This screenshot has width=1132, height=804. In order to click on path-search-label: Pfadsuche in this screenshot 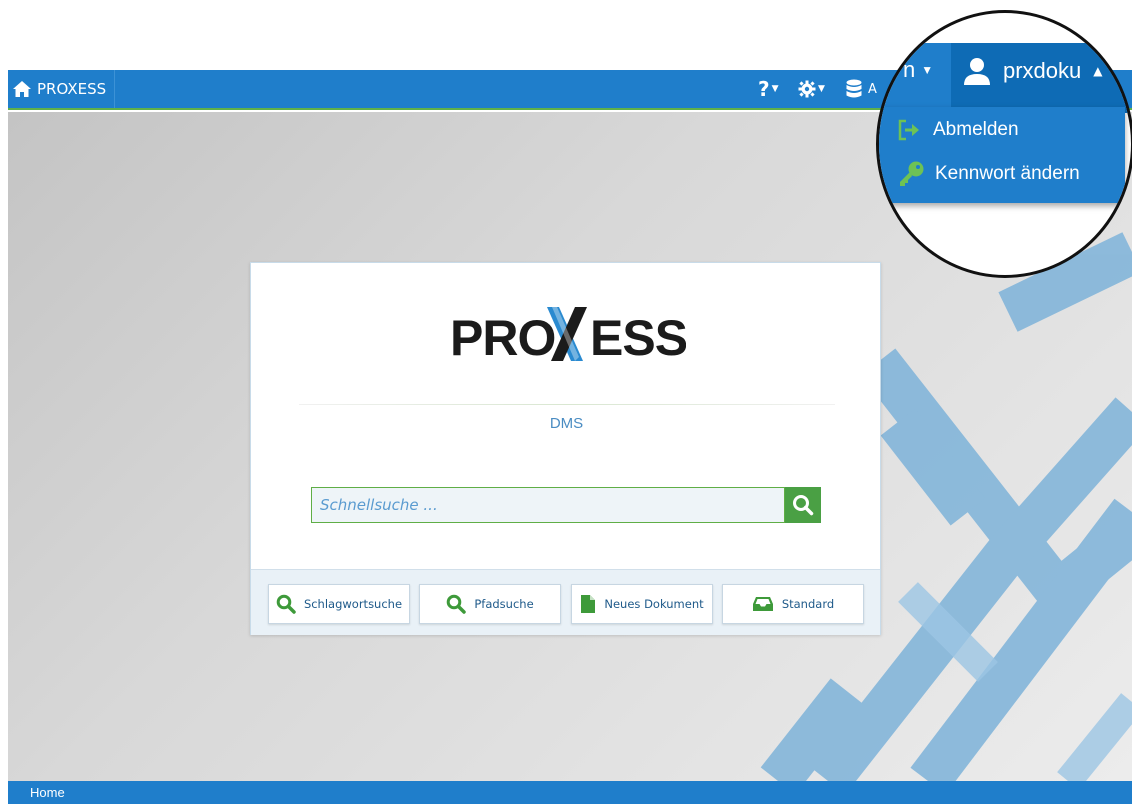, I will do `click(504, 604)`.